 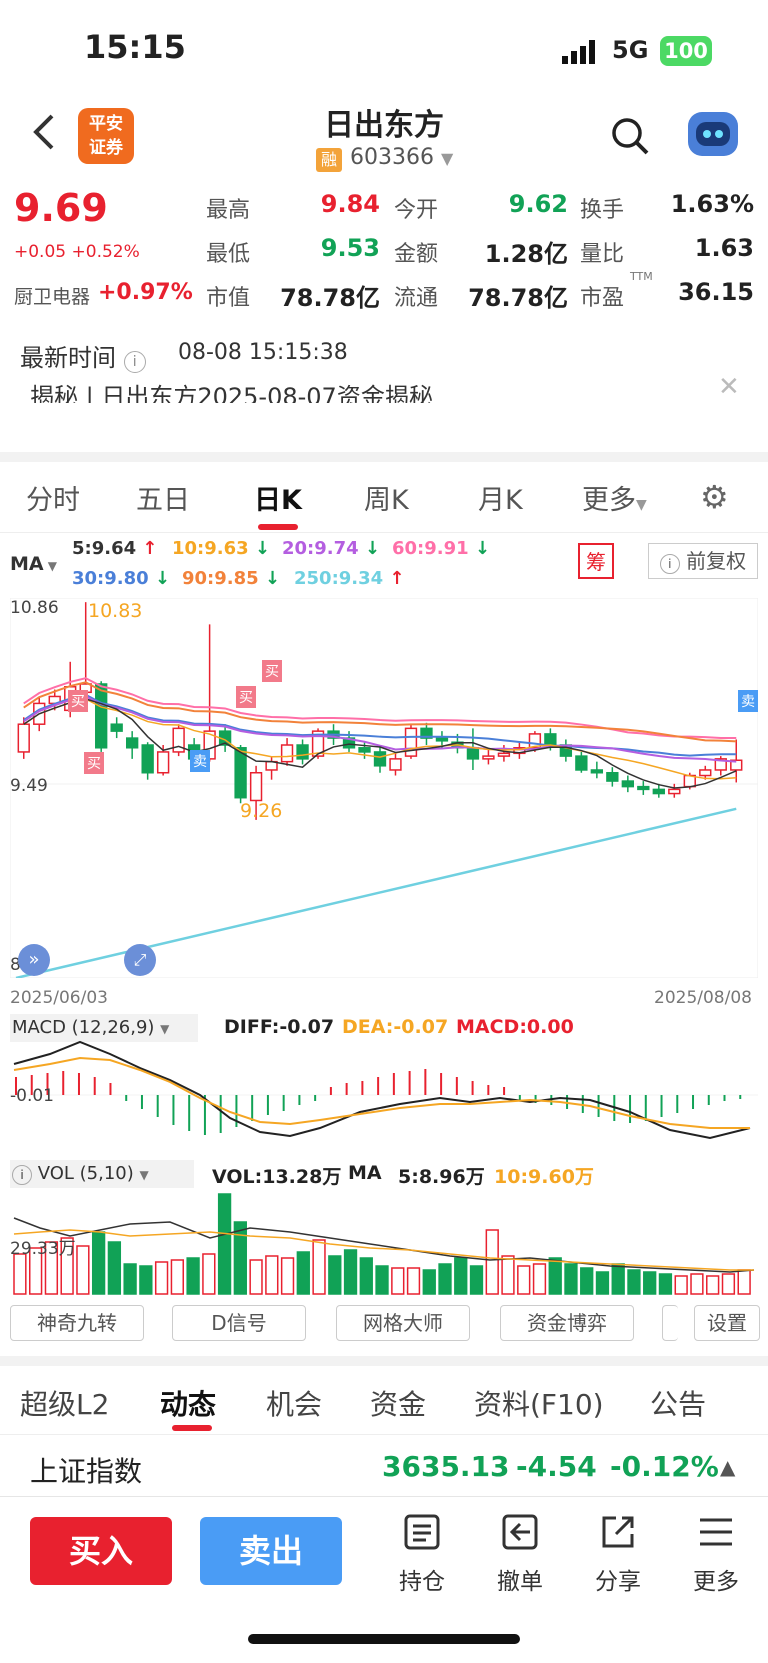 What do you see at coordinates (52, 295) in the screenshot?
I see `sector-name: 厨卫电器` at bounding box center [52, 295].